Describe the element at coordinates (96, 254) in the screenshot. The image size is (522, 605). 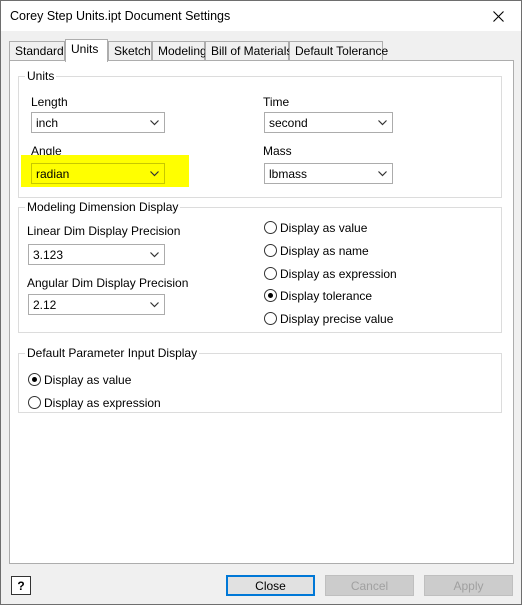
I see `linear-precision-select: 3.123` at that location.